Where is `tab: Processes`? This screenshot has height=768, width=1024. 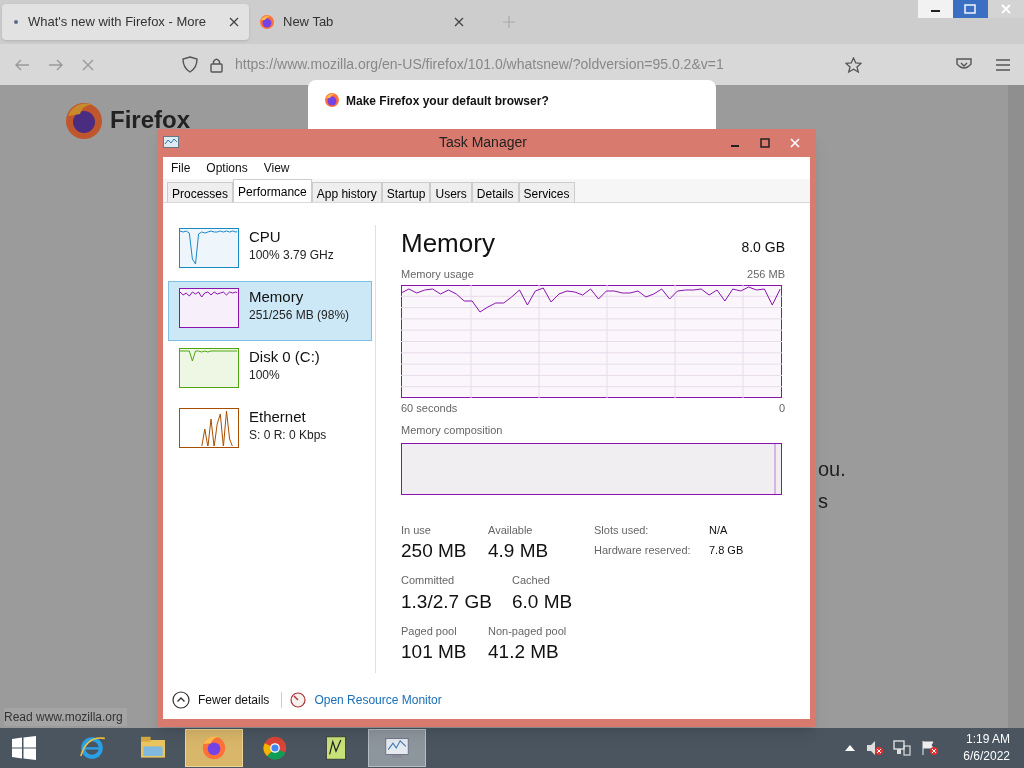 tab: Processes is located at coordinates (200, 192).